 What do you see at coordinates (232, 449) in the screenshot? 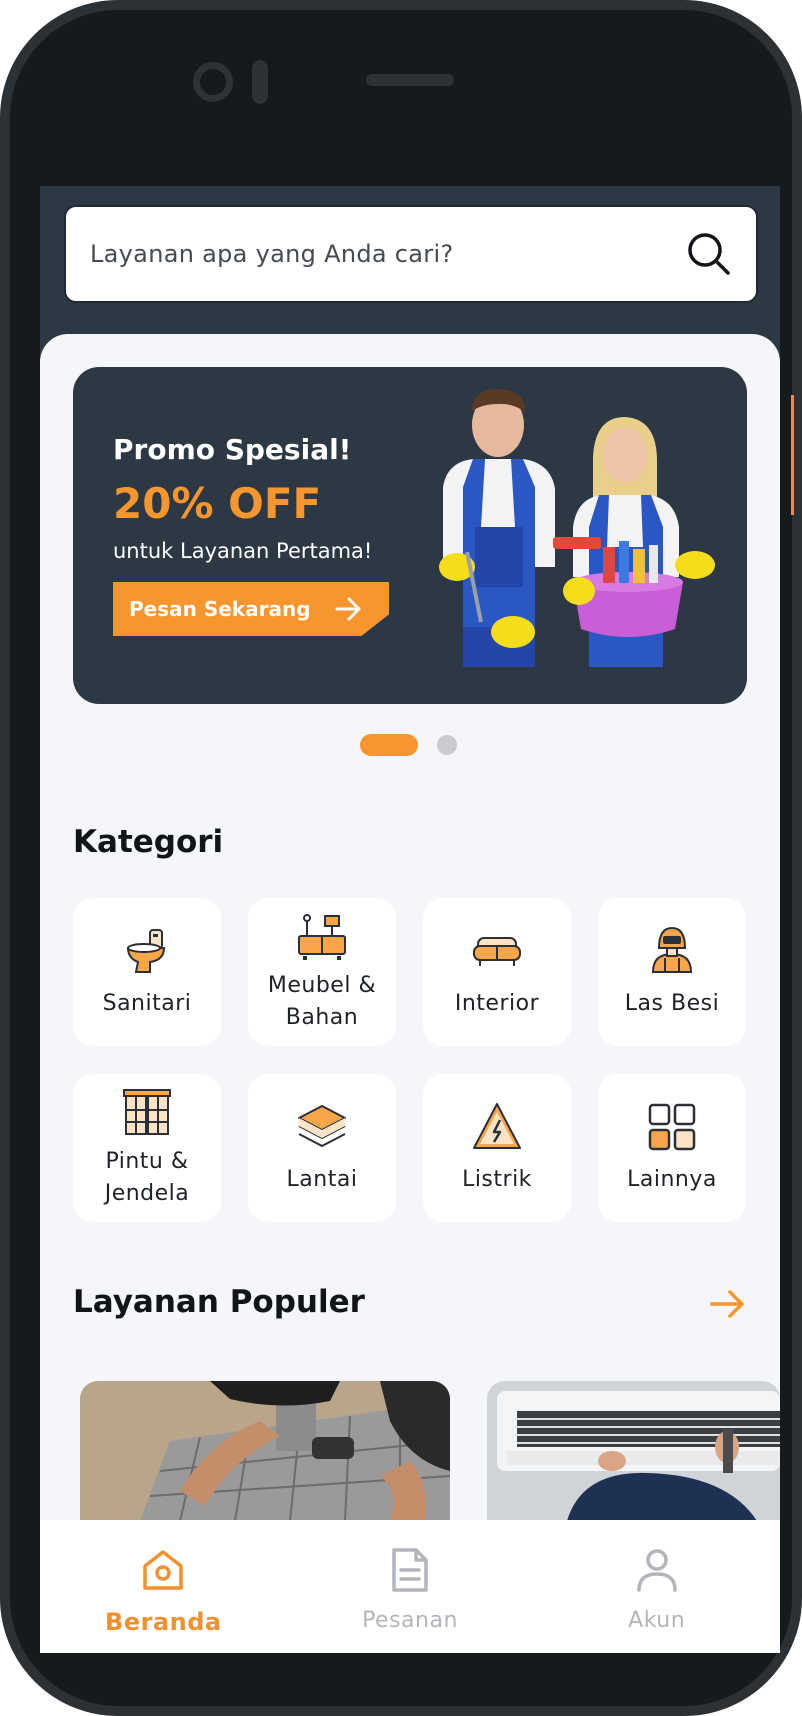
I see `promo-title: Promo Spesial!` at bounding box center [232, 449].